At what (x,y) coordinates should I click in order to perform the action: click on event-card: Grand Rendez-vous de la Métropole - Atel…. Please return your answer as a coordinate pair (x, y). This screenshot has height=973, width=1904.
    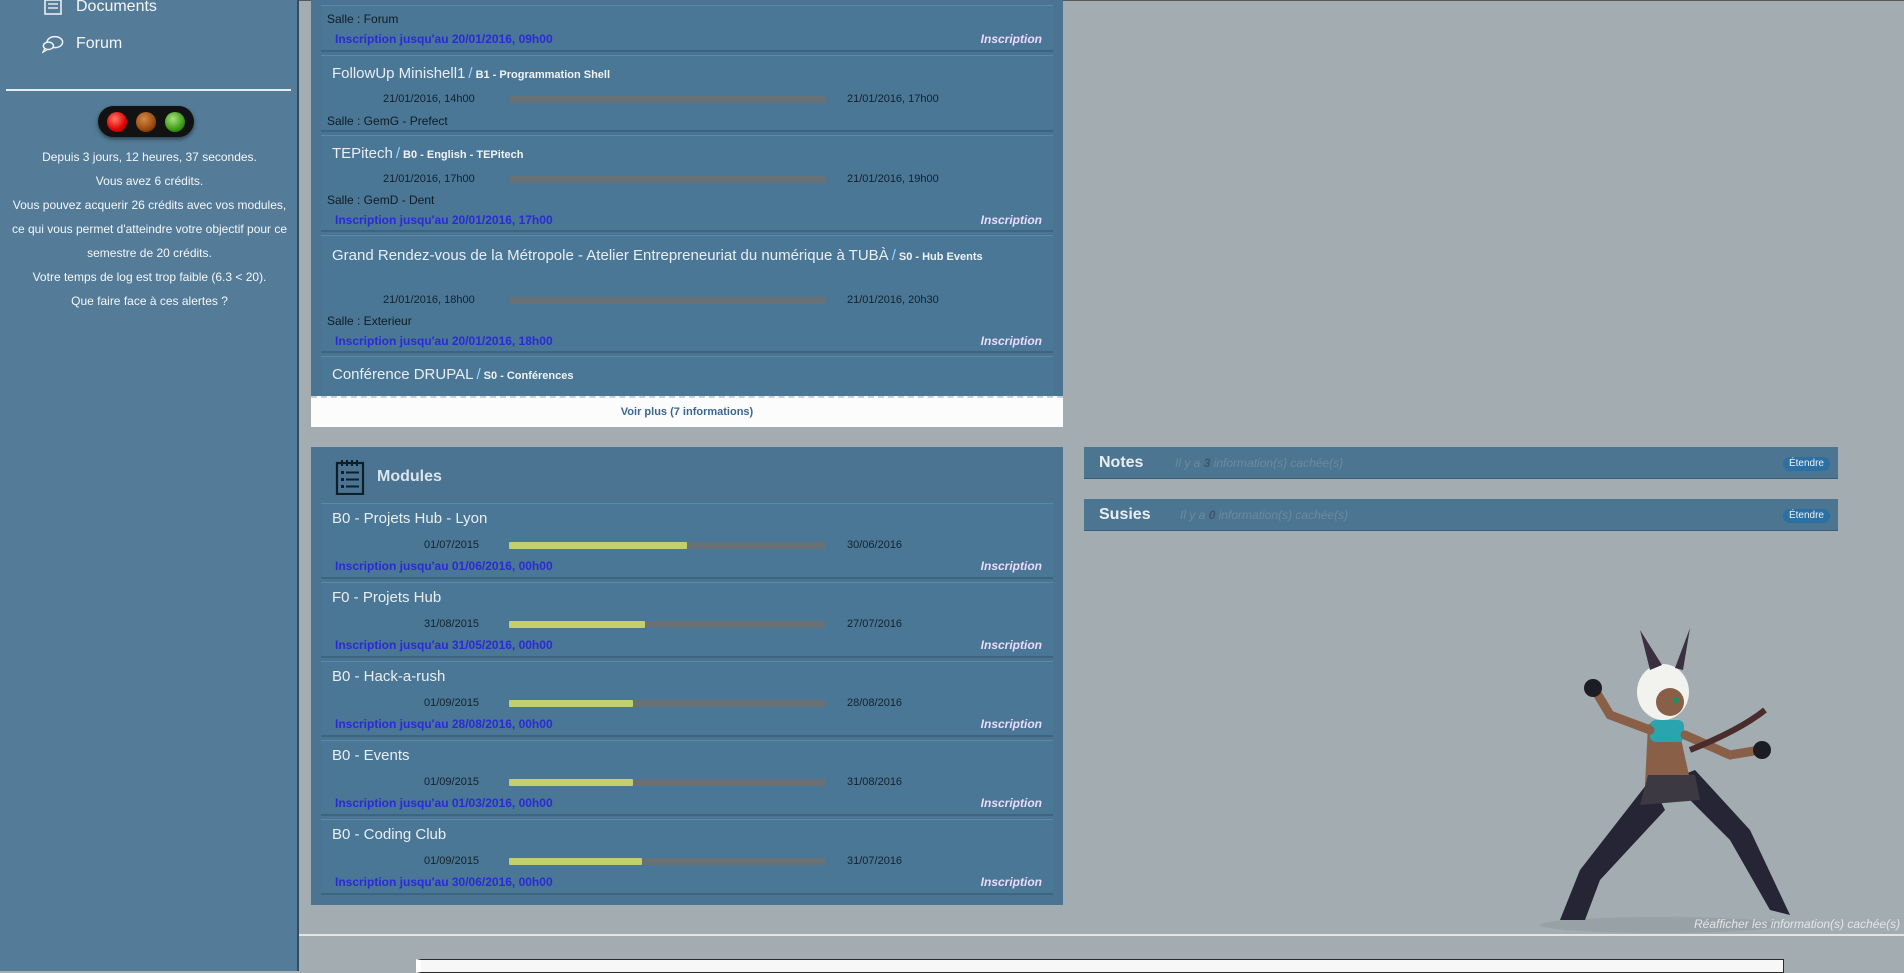
    Looking at the image, I should click on (687, 294).